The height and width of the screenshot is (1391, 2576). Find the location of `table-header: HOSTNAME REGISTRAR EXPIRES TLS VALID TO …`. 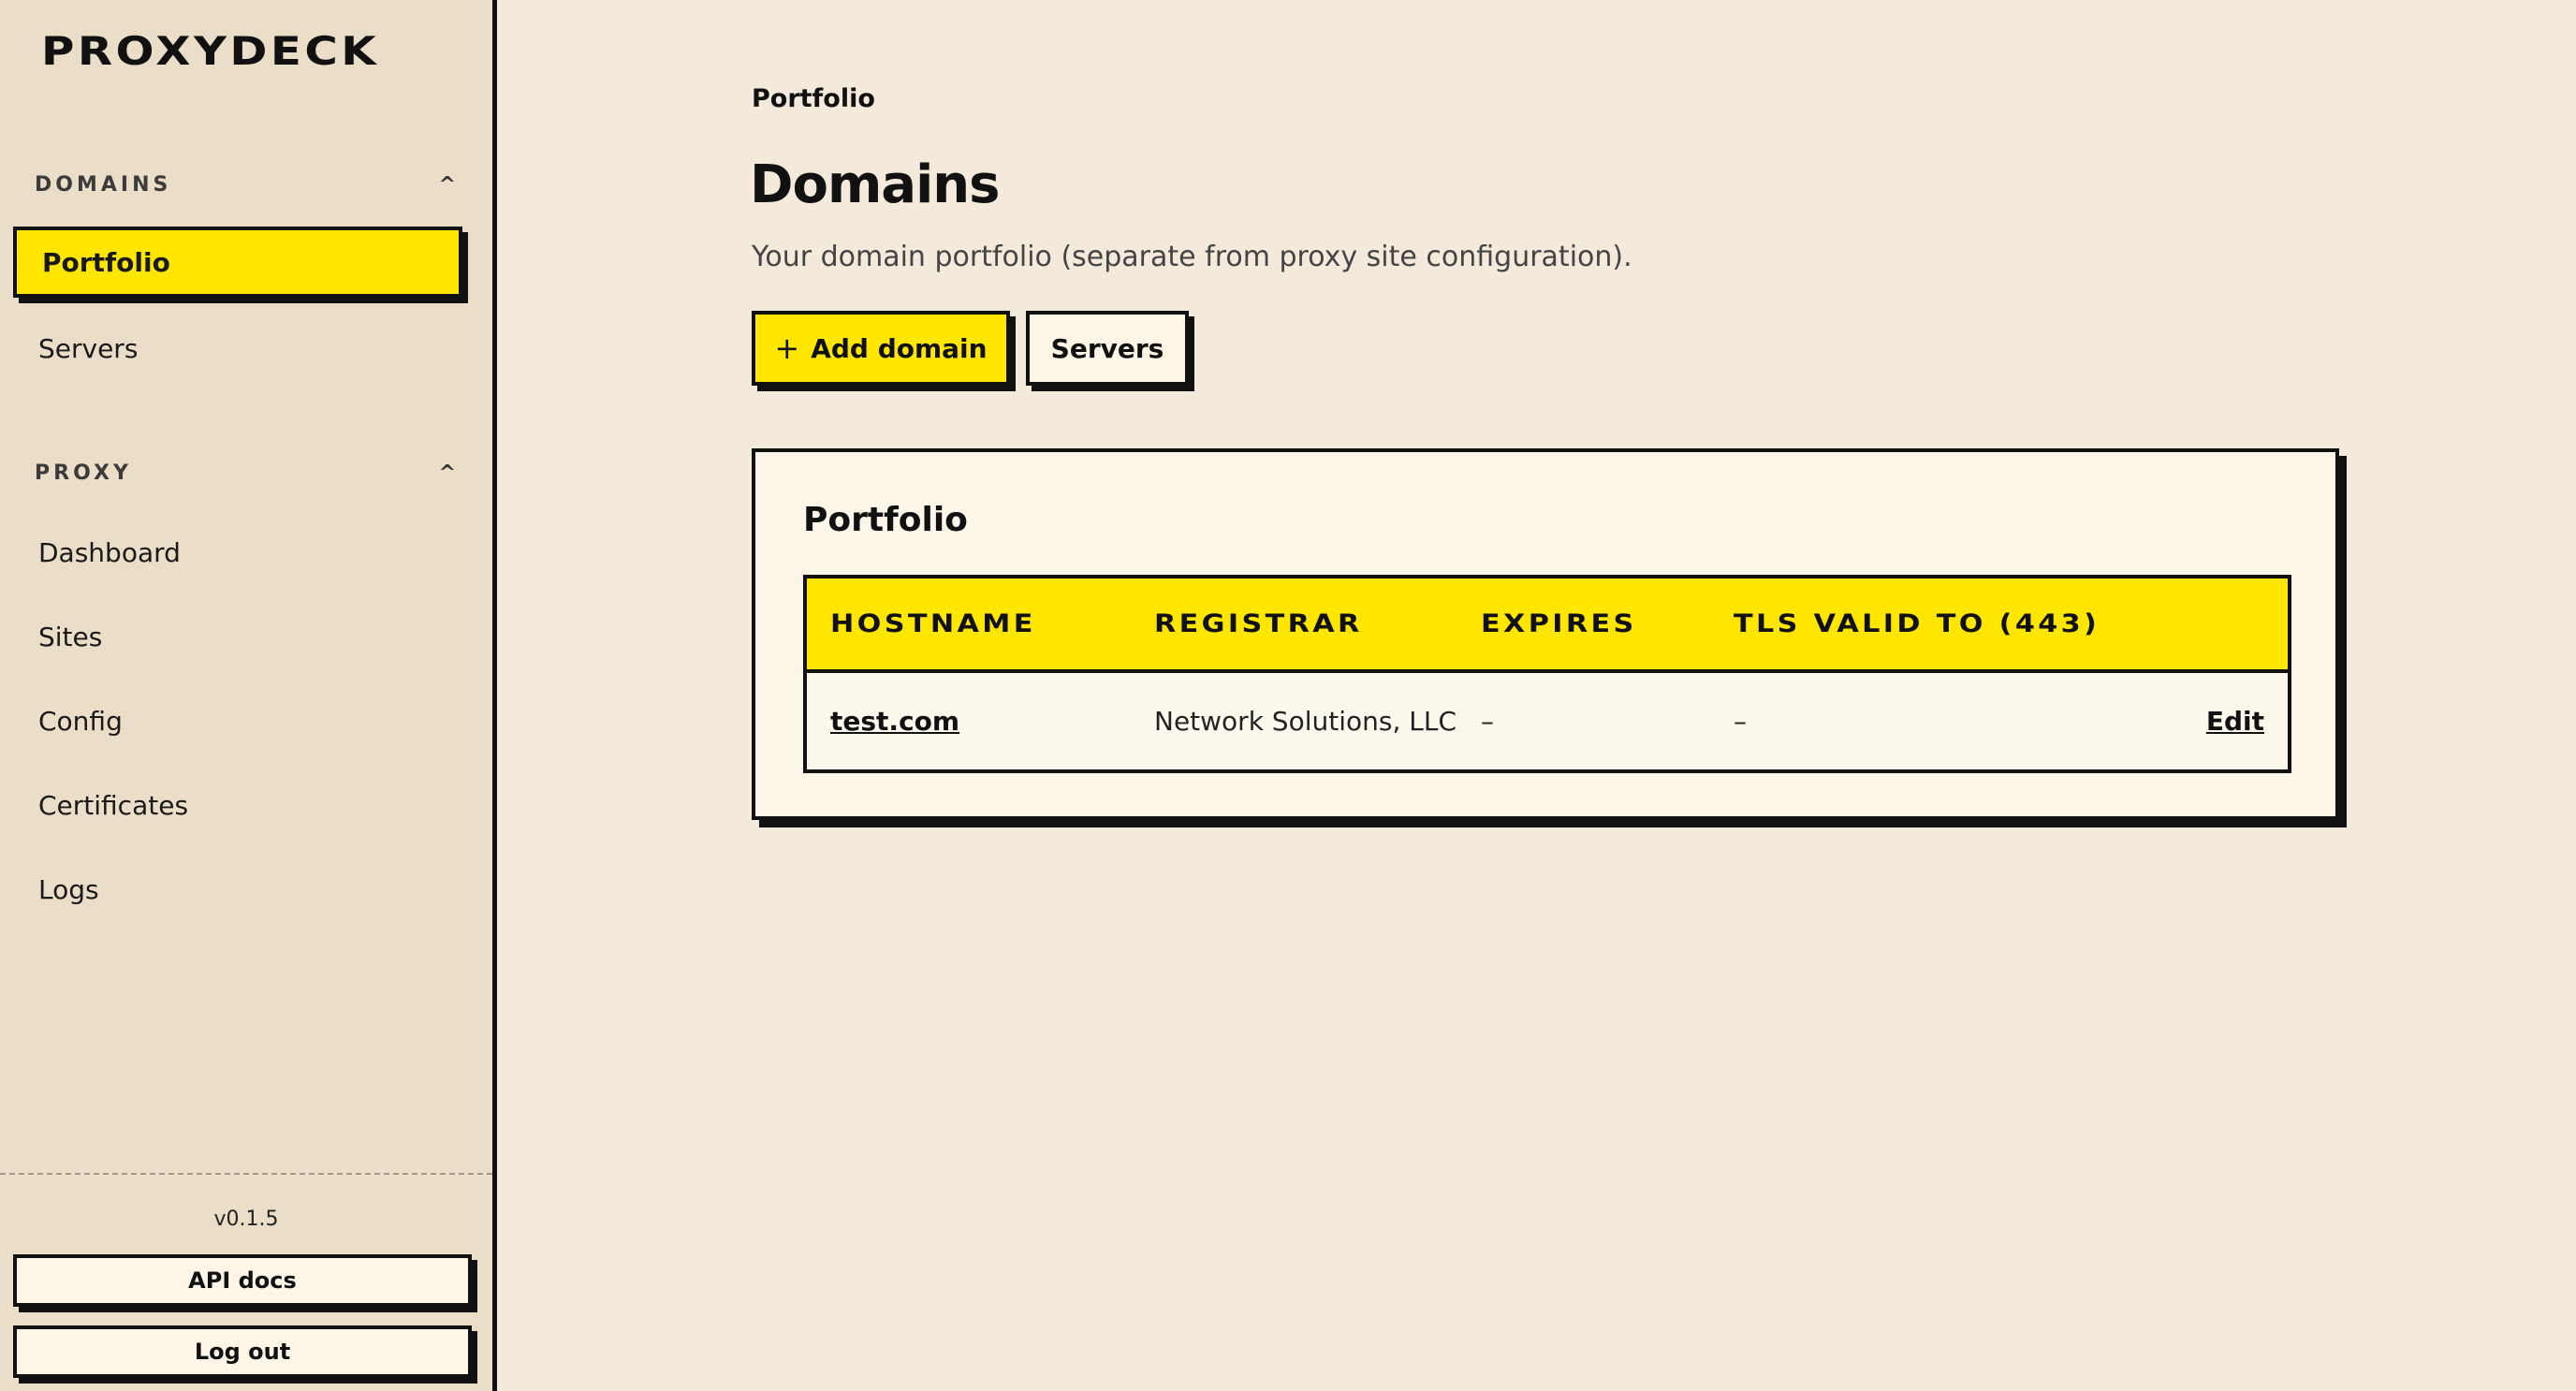

table-header: HOSTNAME REGISTRAR EXPIRES TLS VALID TO … is located at coordinates (1547, 625).